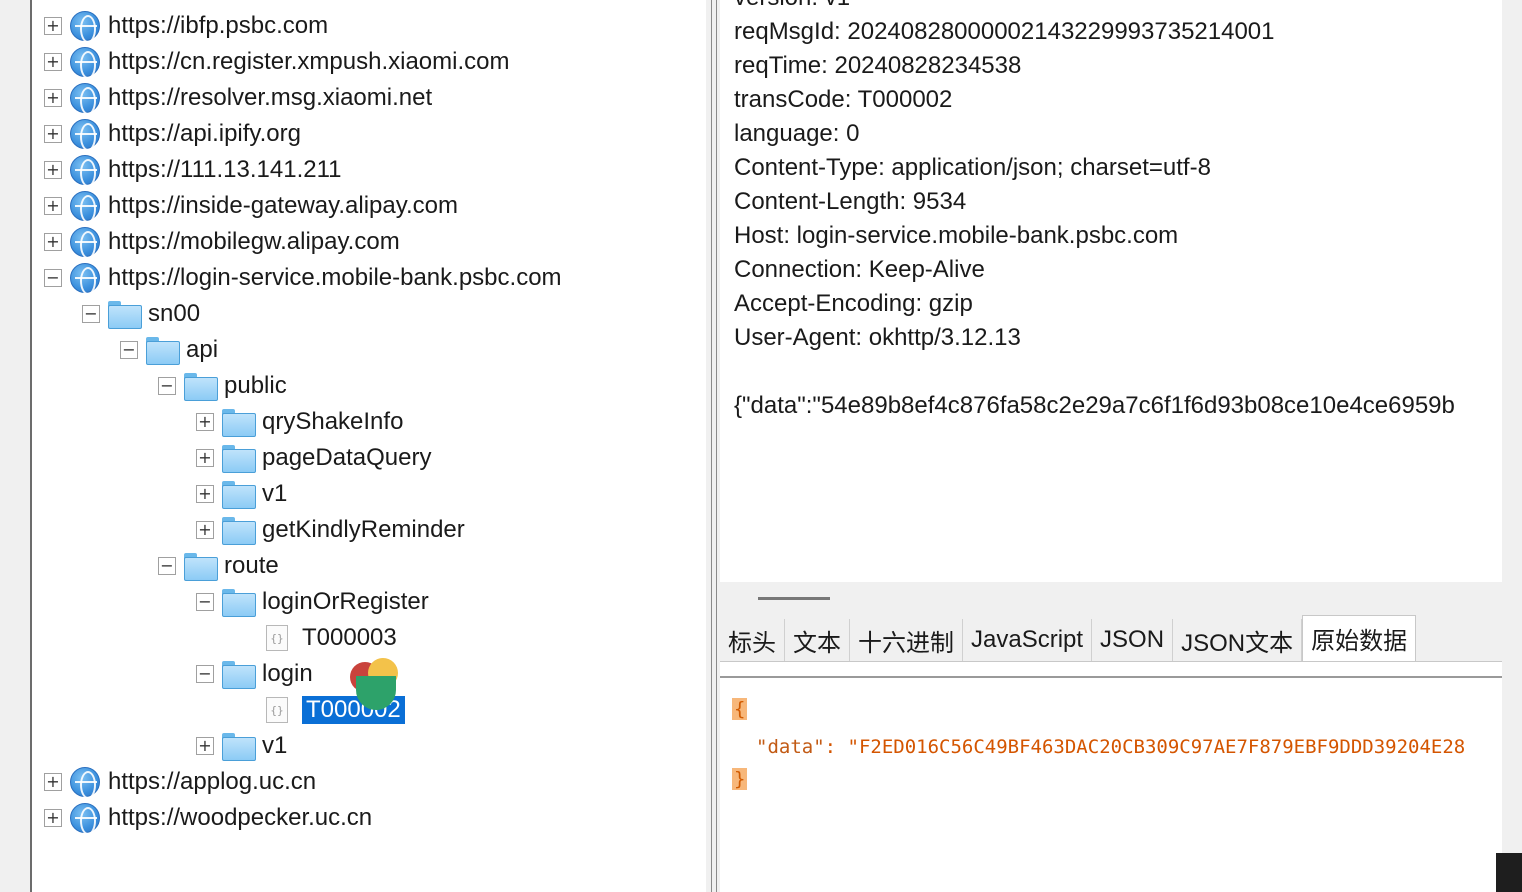 The image size is (1522, 892). What do you see at coordinates (202, 350) in the screenshot?
I see `folder-label: api` at bounding box center [202, 350].